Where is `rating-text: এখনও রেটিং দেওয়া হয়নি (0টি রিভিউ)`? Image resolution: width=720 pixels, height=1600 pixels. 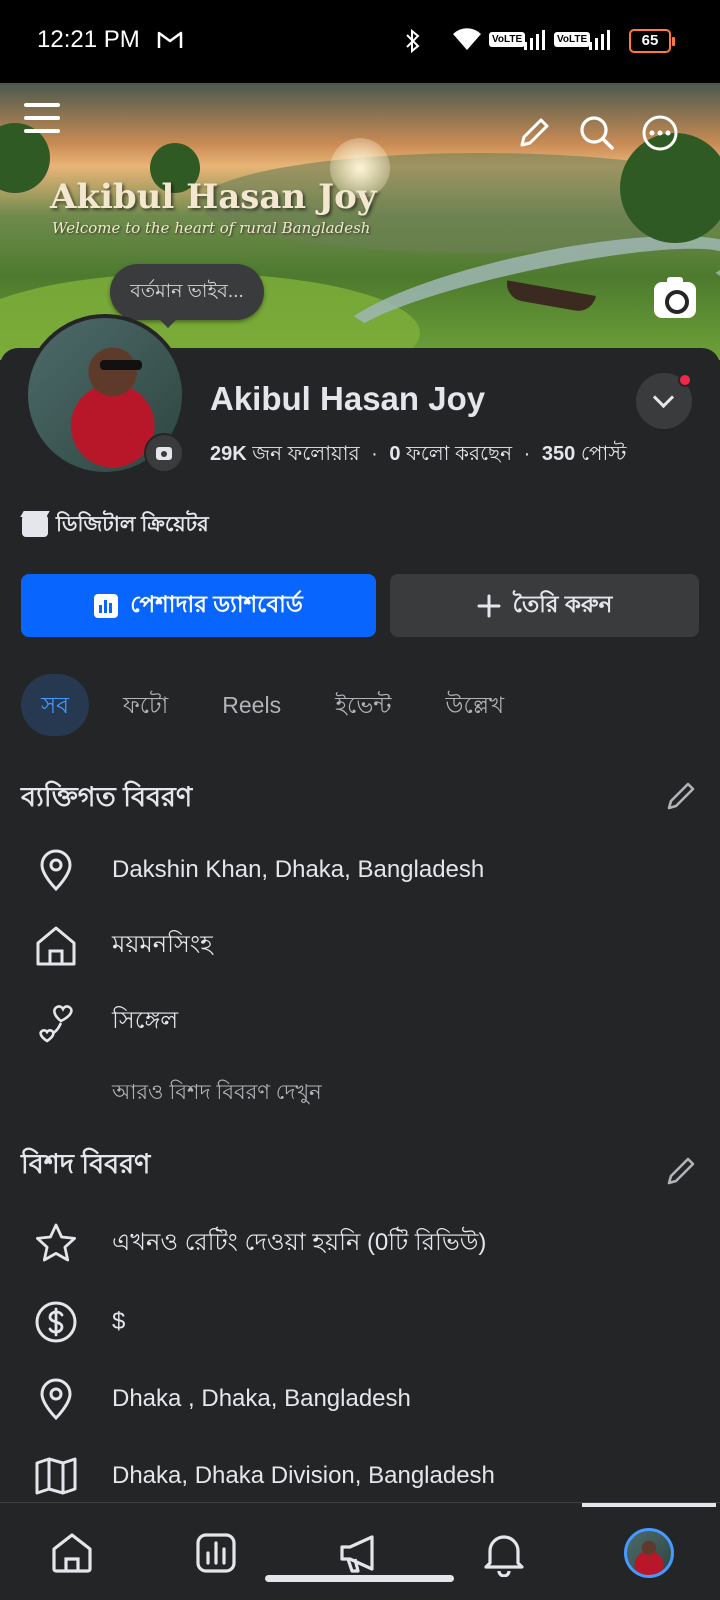 rating-text: এখনও রেটিং দেওয়া হয়নি (0টি রিভিউ) is located at coordinates (299, 1242).